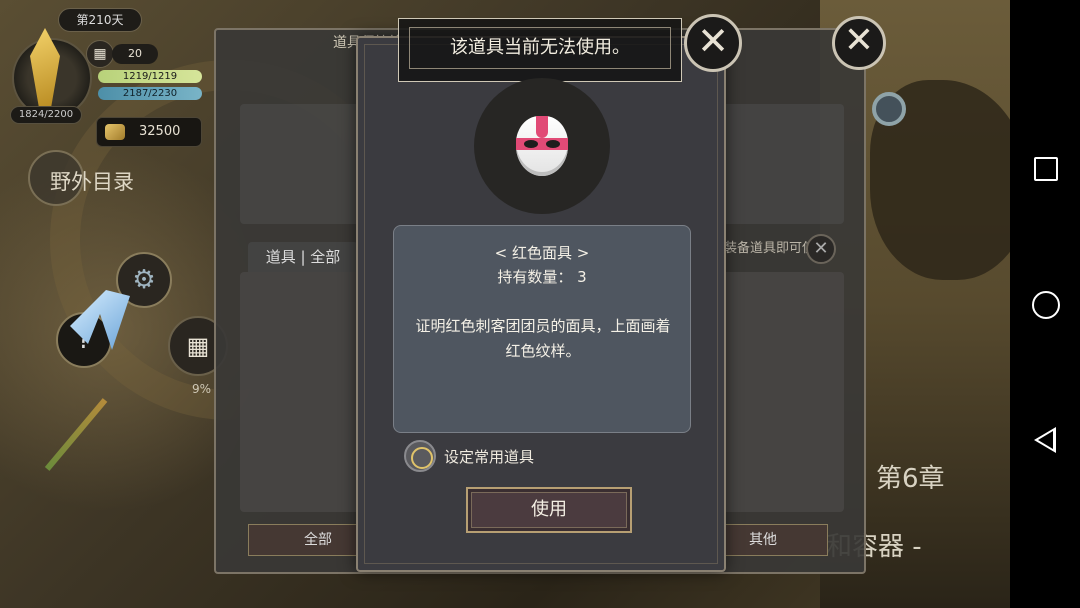  Describe the element at coordinates (150, 76) in the screenshot. I see `hp-bar: 1219/1219` at that location.